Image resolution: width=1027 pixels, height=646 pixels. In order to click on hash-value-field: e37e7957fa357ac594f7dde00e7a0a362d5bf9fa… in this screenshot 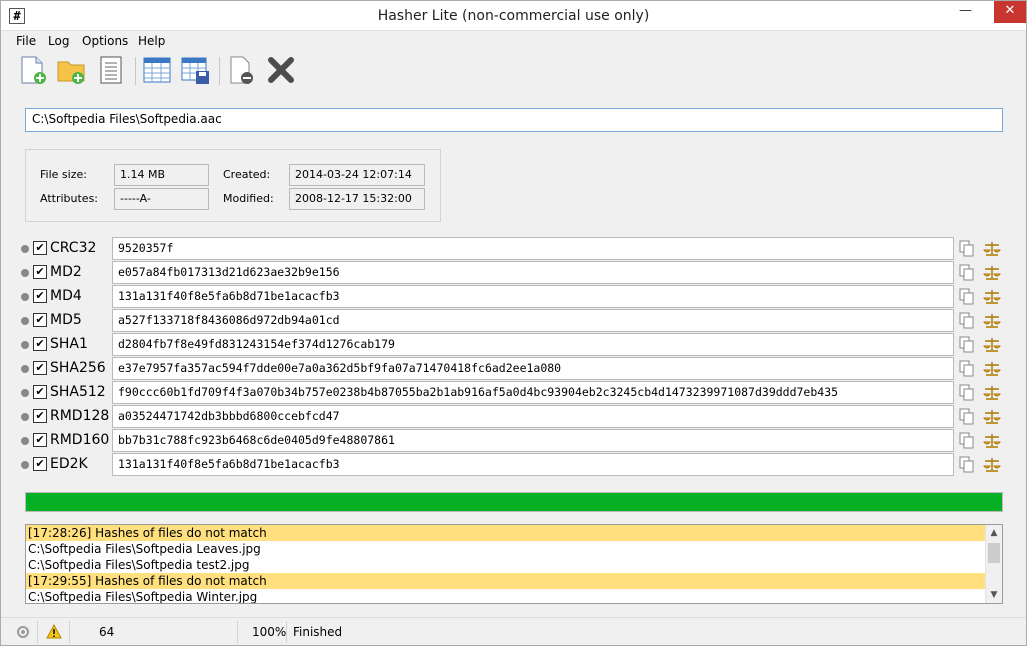, I will do `click(533, 368)`.